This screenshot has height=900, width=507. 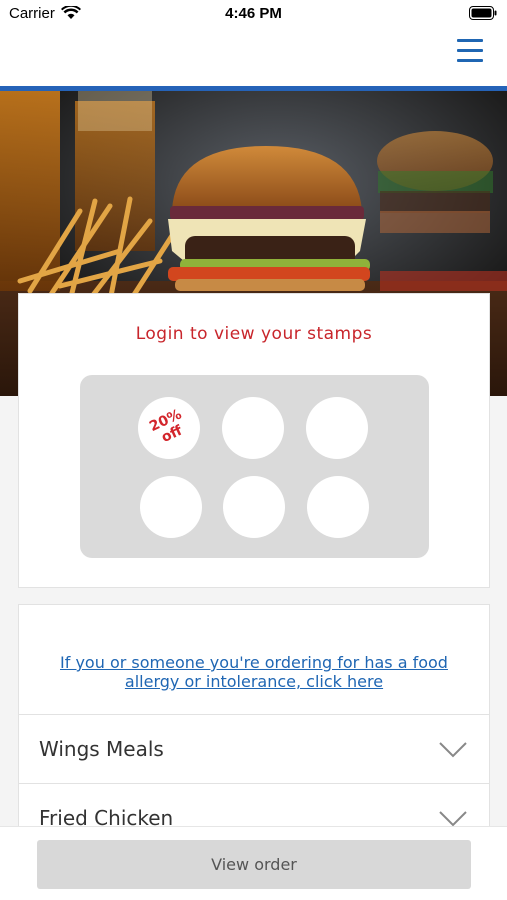 I want to click on bottom-bar: View order, so click(x=253, y=863).